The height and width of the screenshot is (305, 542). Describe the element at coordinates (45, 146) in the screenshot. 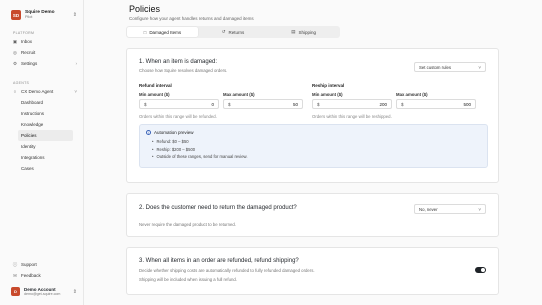

I see `sidebar-item-identity: Identity` at that location.